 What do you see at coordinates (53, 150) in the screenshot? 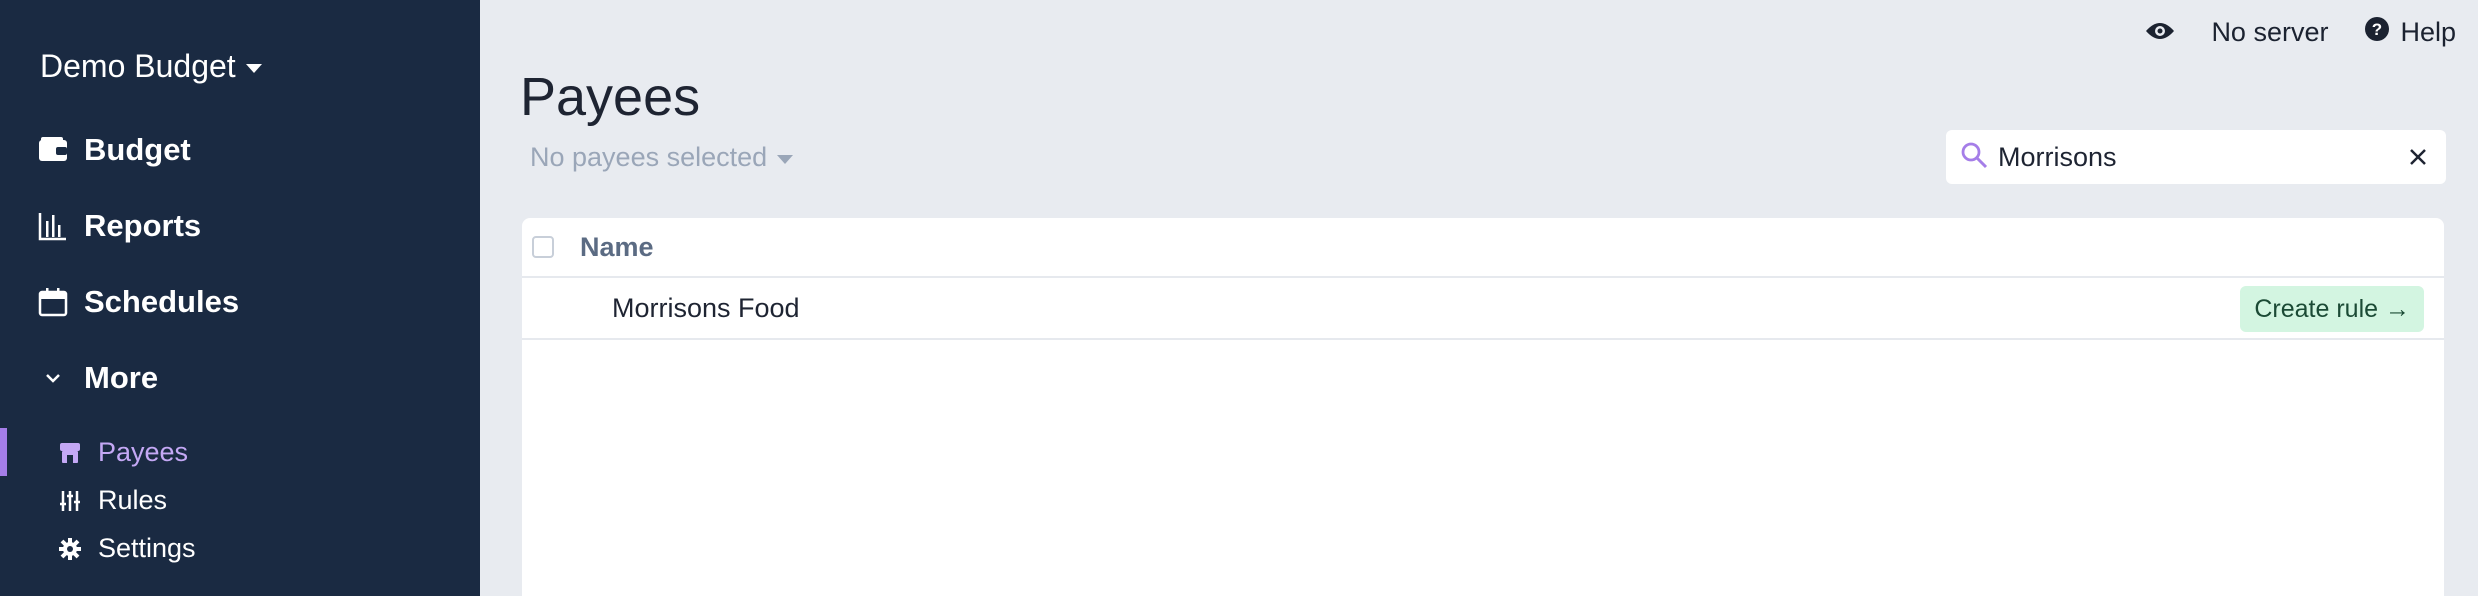
I see `wallet-icon` at bounding box center [53, 150].